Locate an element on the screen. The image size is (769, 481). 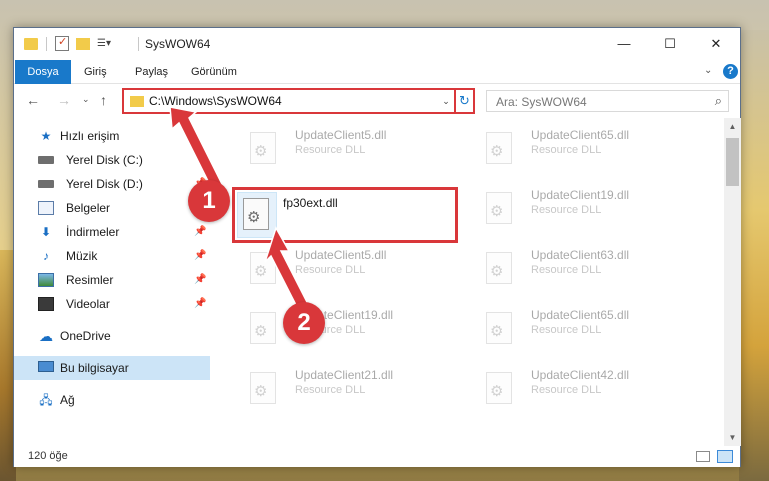
maximize-button: ☐ is located at coordinates (670, 44).